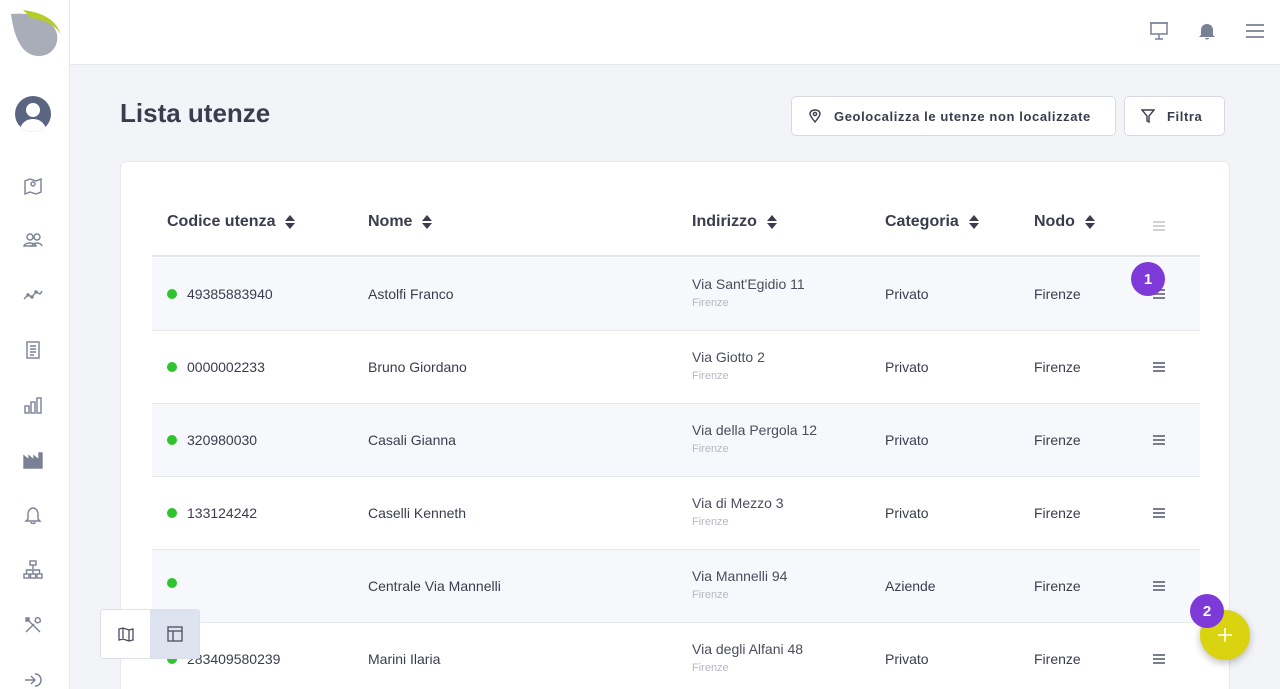 This screenshot has width=1280, height=689. I want to click on address-cell: Via della Pergola 12 Firenze, so click(754, 438).